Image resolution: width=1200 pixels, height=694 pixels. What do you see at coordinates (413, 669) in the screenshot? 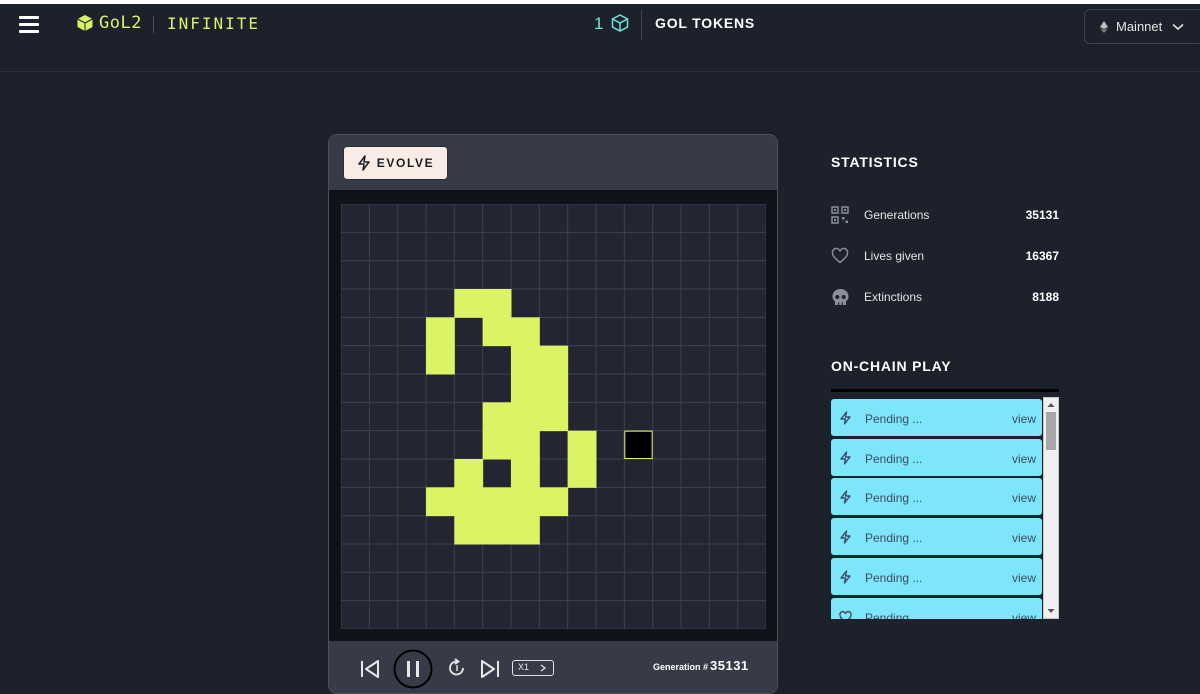
I see `pause-icon` at bounding box center [413, 669].